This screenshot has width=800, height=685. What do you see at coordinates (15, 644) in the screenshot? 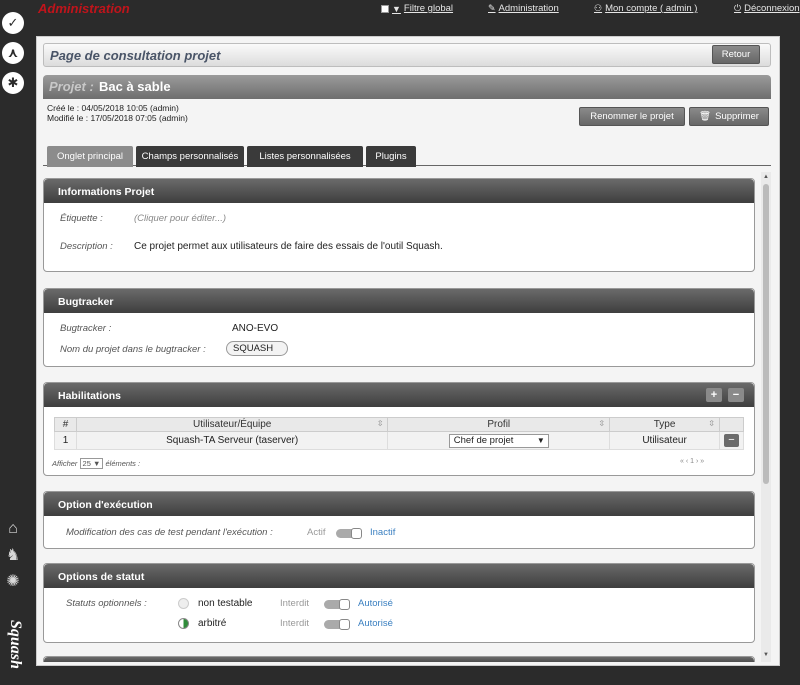
I see `brand-logo: Squash` at bounding box center [15, 644].